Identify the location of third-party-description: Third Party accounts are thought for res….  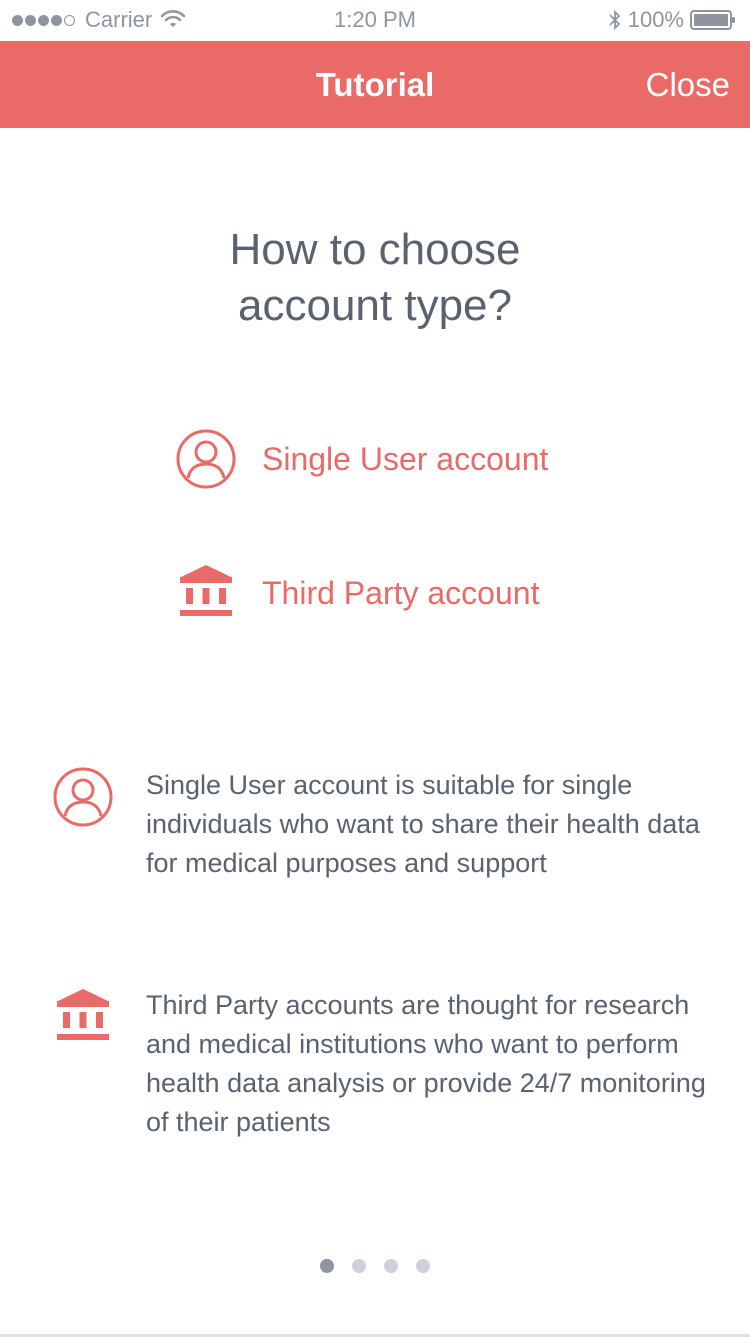
(382, 1064).